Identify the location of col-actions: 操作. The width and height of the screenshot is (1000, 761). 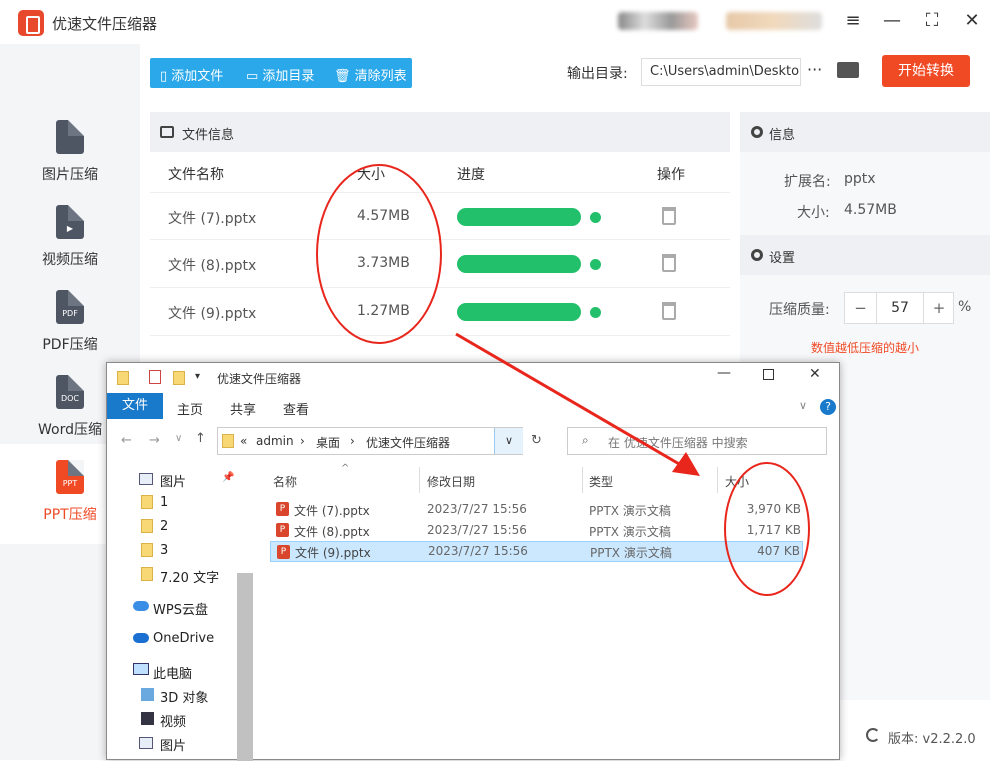
(671, 175).